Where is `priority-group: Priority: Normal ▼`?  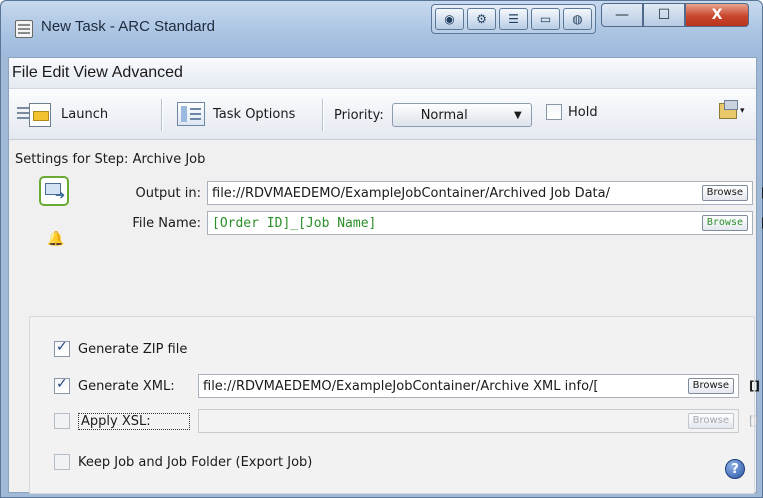 priority-group: Priority: Normal ▼ is located at coordinates (433, 115).